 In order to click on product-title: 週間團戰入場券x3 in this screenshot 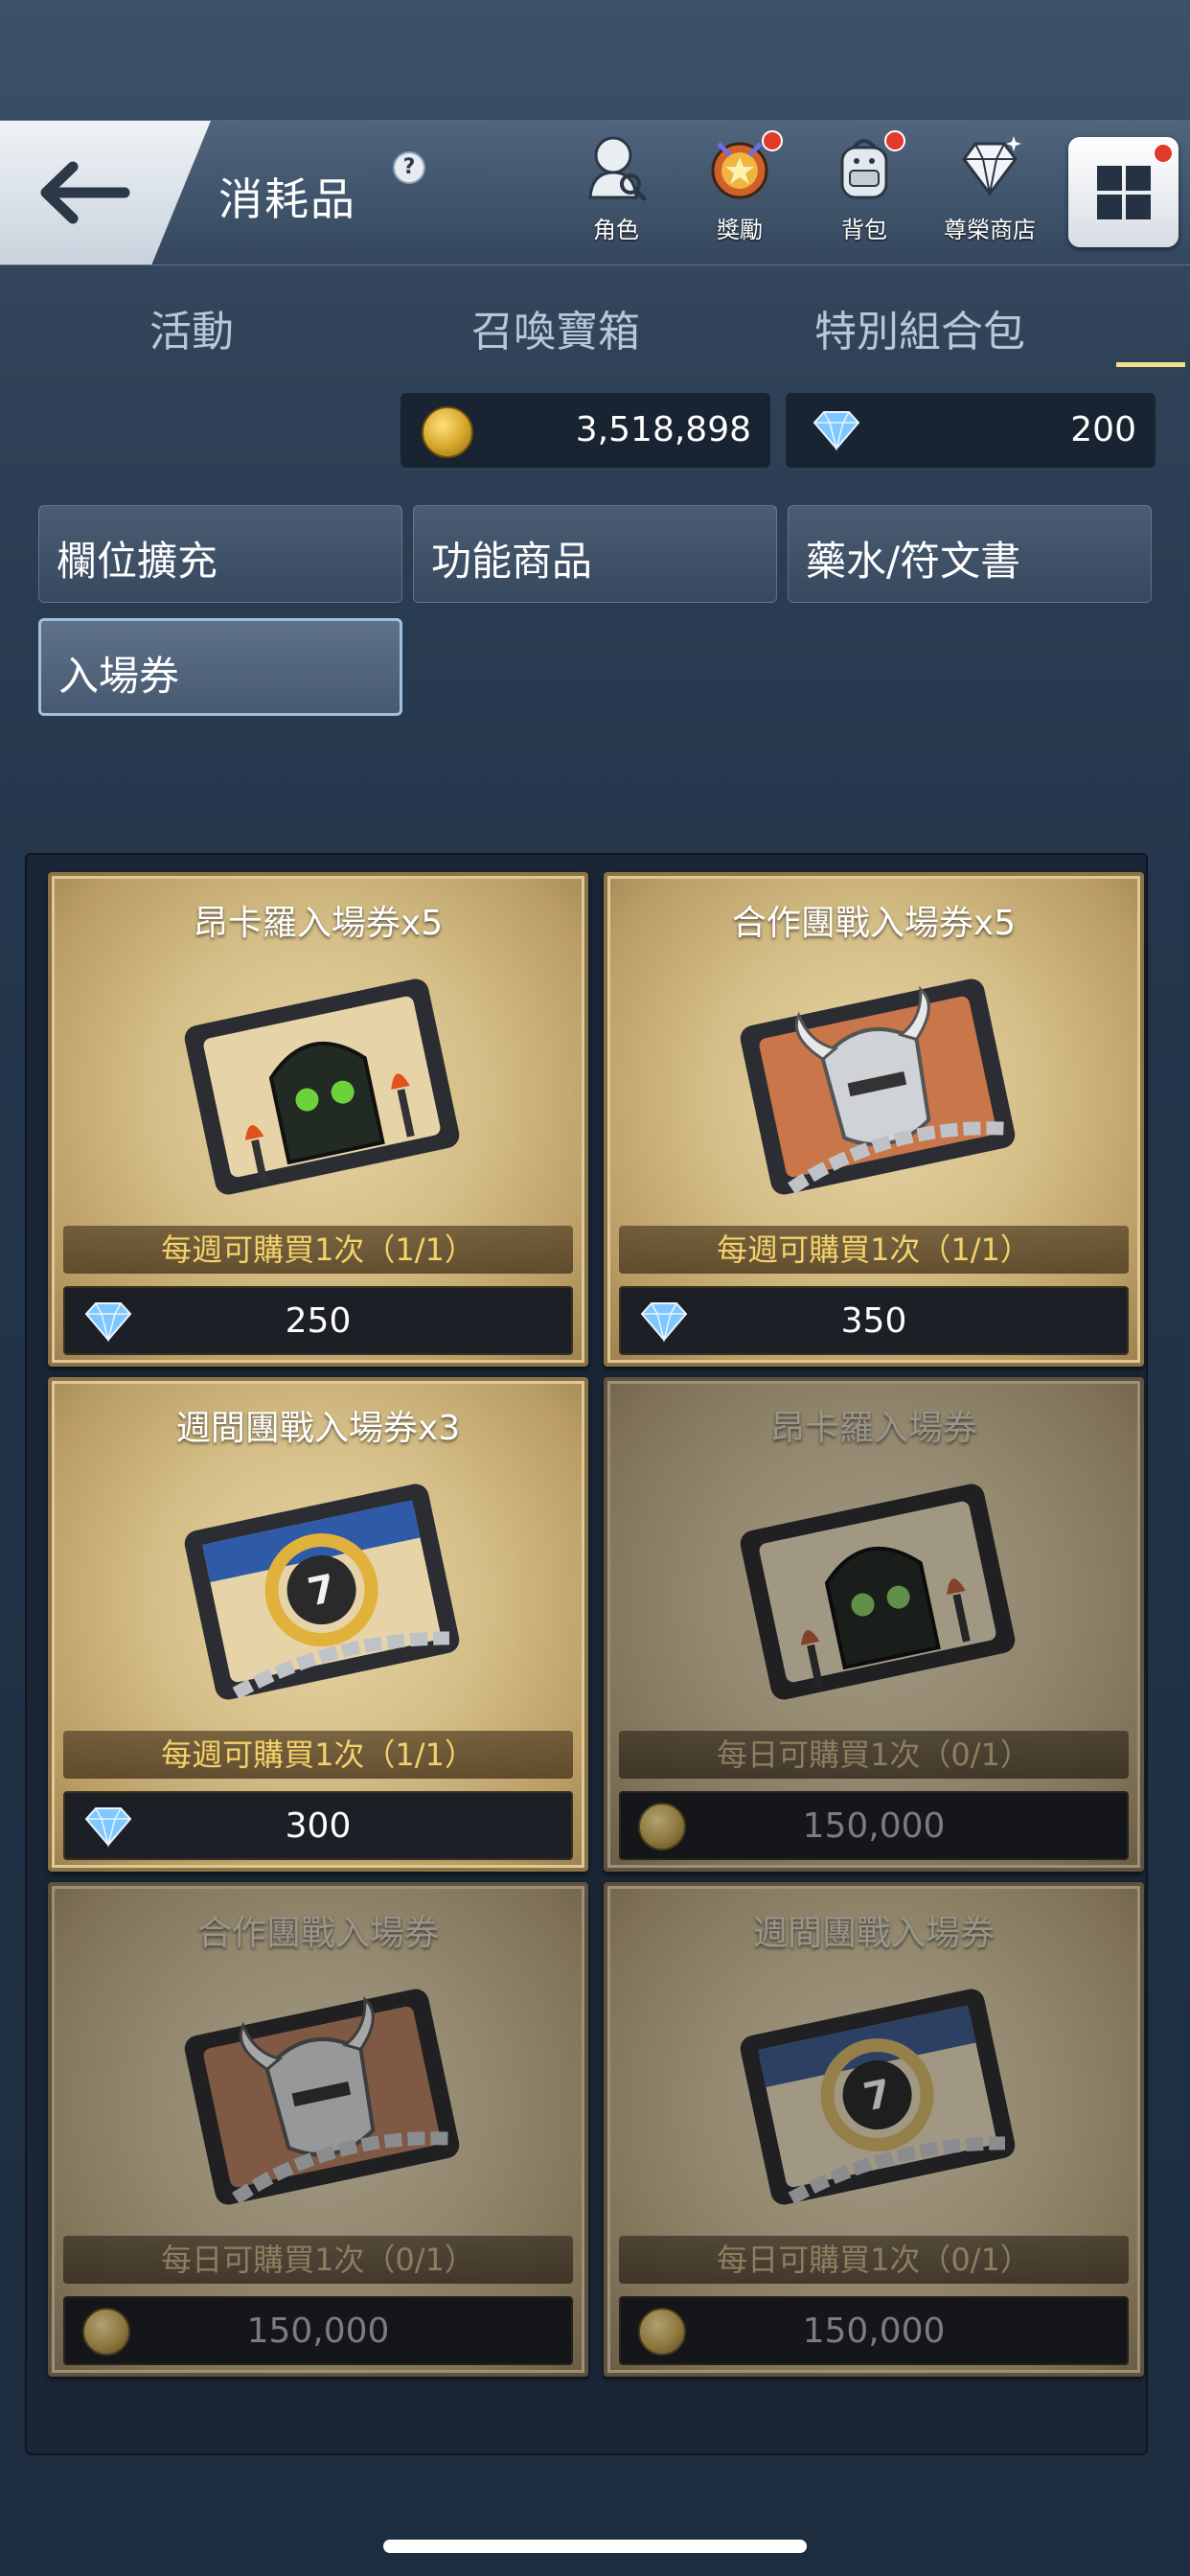, I will do `click(318, 1428)`.